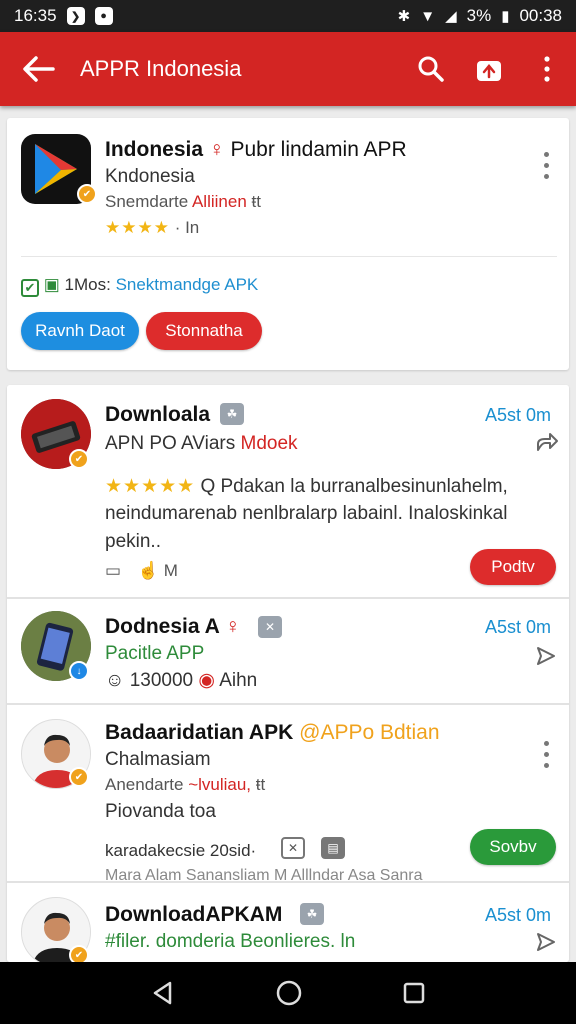  I want to click on featured-meta-tail: ŧt, so click(256, 201).